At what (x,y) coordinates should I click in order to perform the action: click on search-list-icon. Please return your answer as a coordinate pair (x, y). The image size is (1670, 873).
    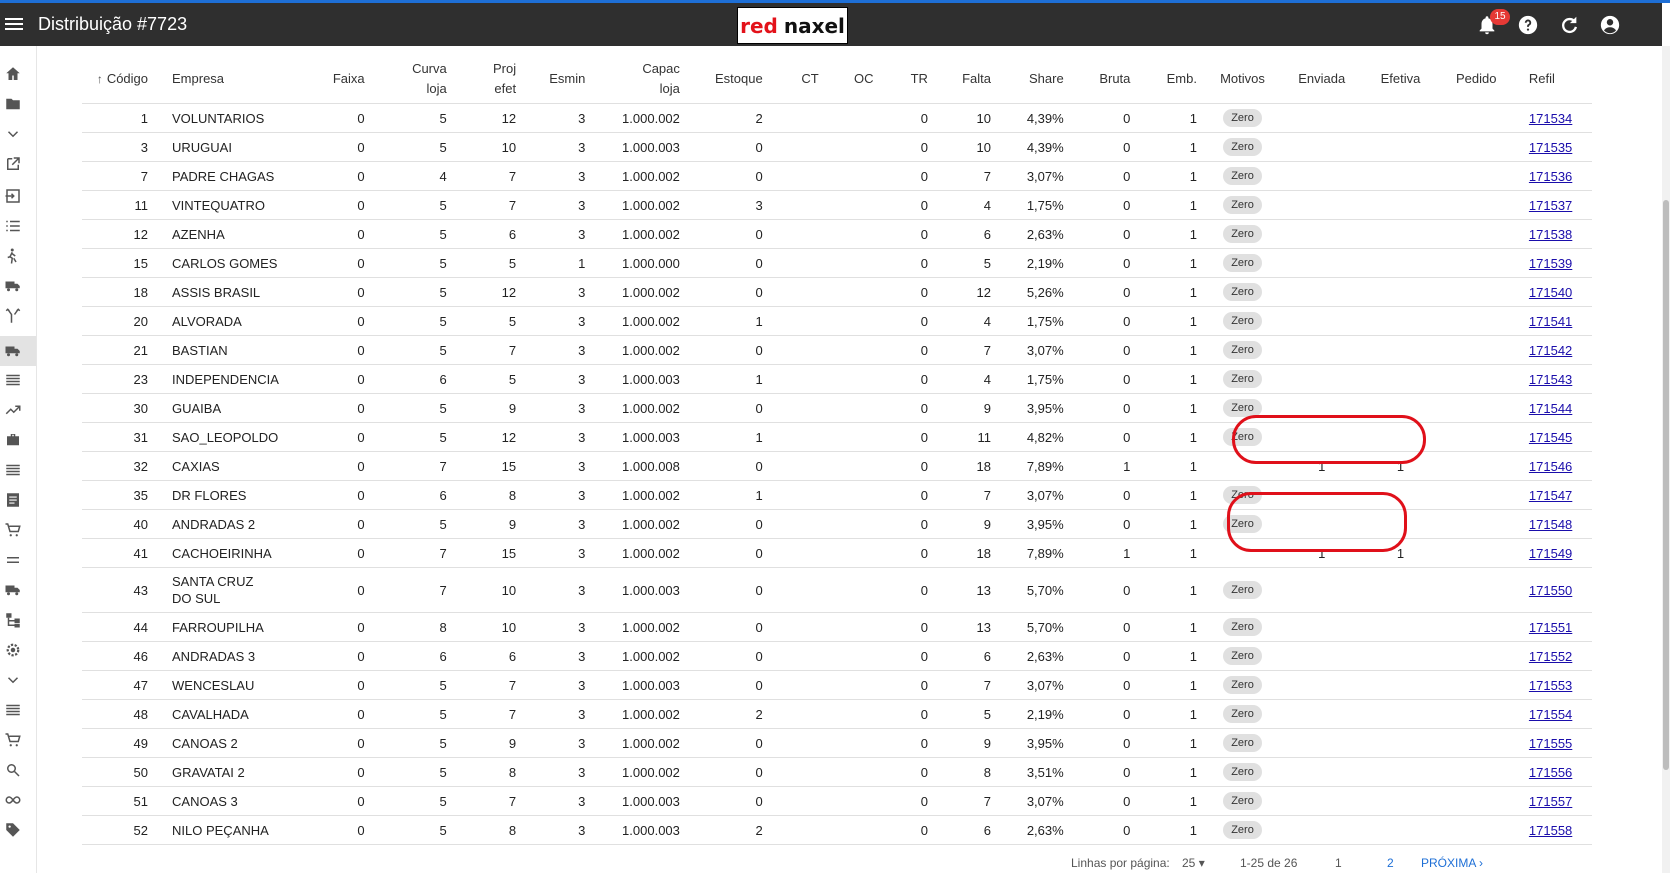
    Looking at the image, I should click on (13, 770).